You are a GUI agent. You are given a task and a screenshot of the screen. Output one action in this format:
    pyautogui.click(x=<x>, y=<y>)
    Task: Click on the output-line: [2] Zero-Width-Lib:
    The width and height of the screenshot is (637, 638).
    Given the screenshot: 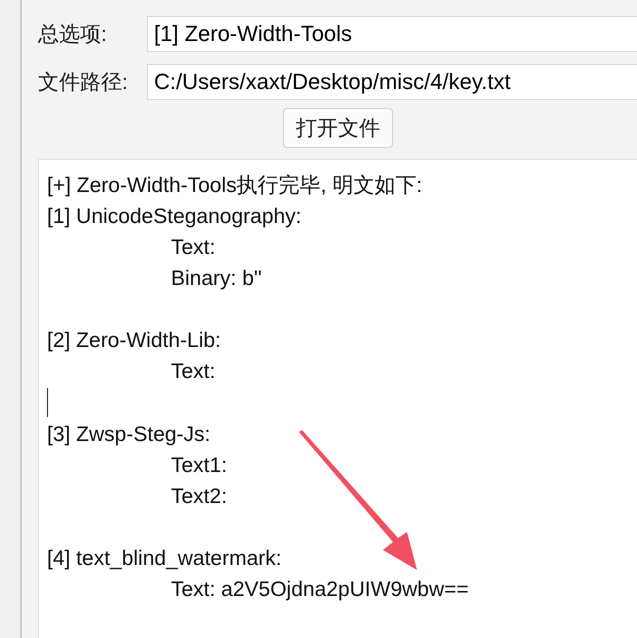 What is the action you would take?
    pyautogui.click(x=134, y=341)
    